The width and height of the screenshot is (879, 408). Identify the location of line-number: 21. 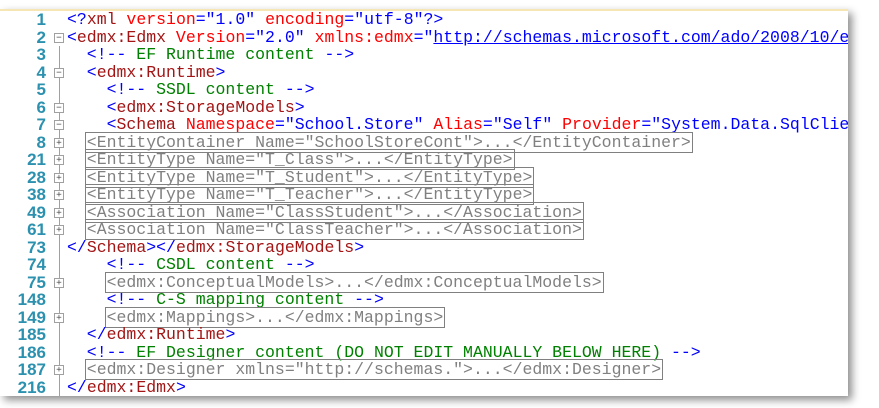
(36, 159).